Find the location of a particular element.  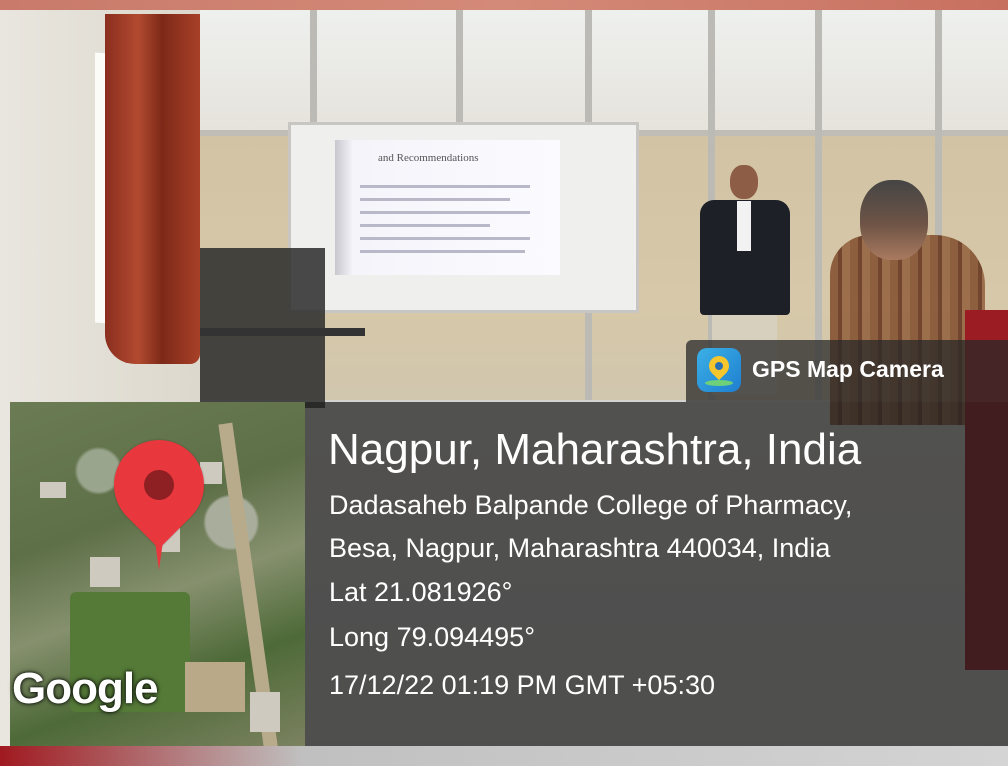

marker-center is located at coordinates (159, 485).